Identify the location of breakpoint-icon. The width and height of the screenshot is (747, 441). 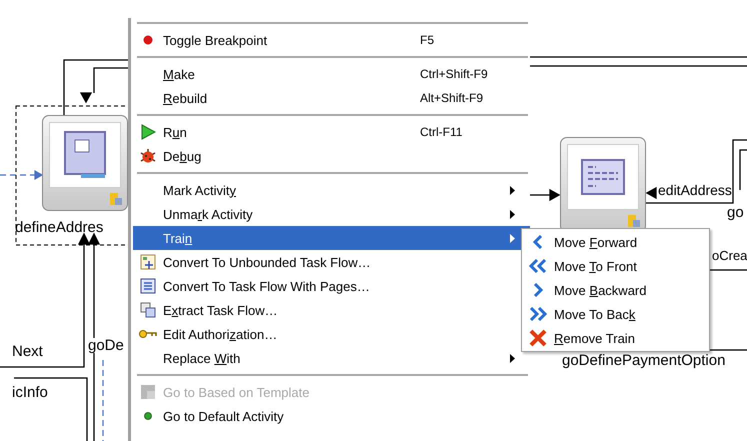
(148, 40).